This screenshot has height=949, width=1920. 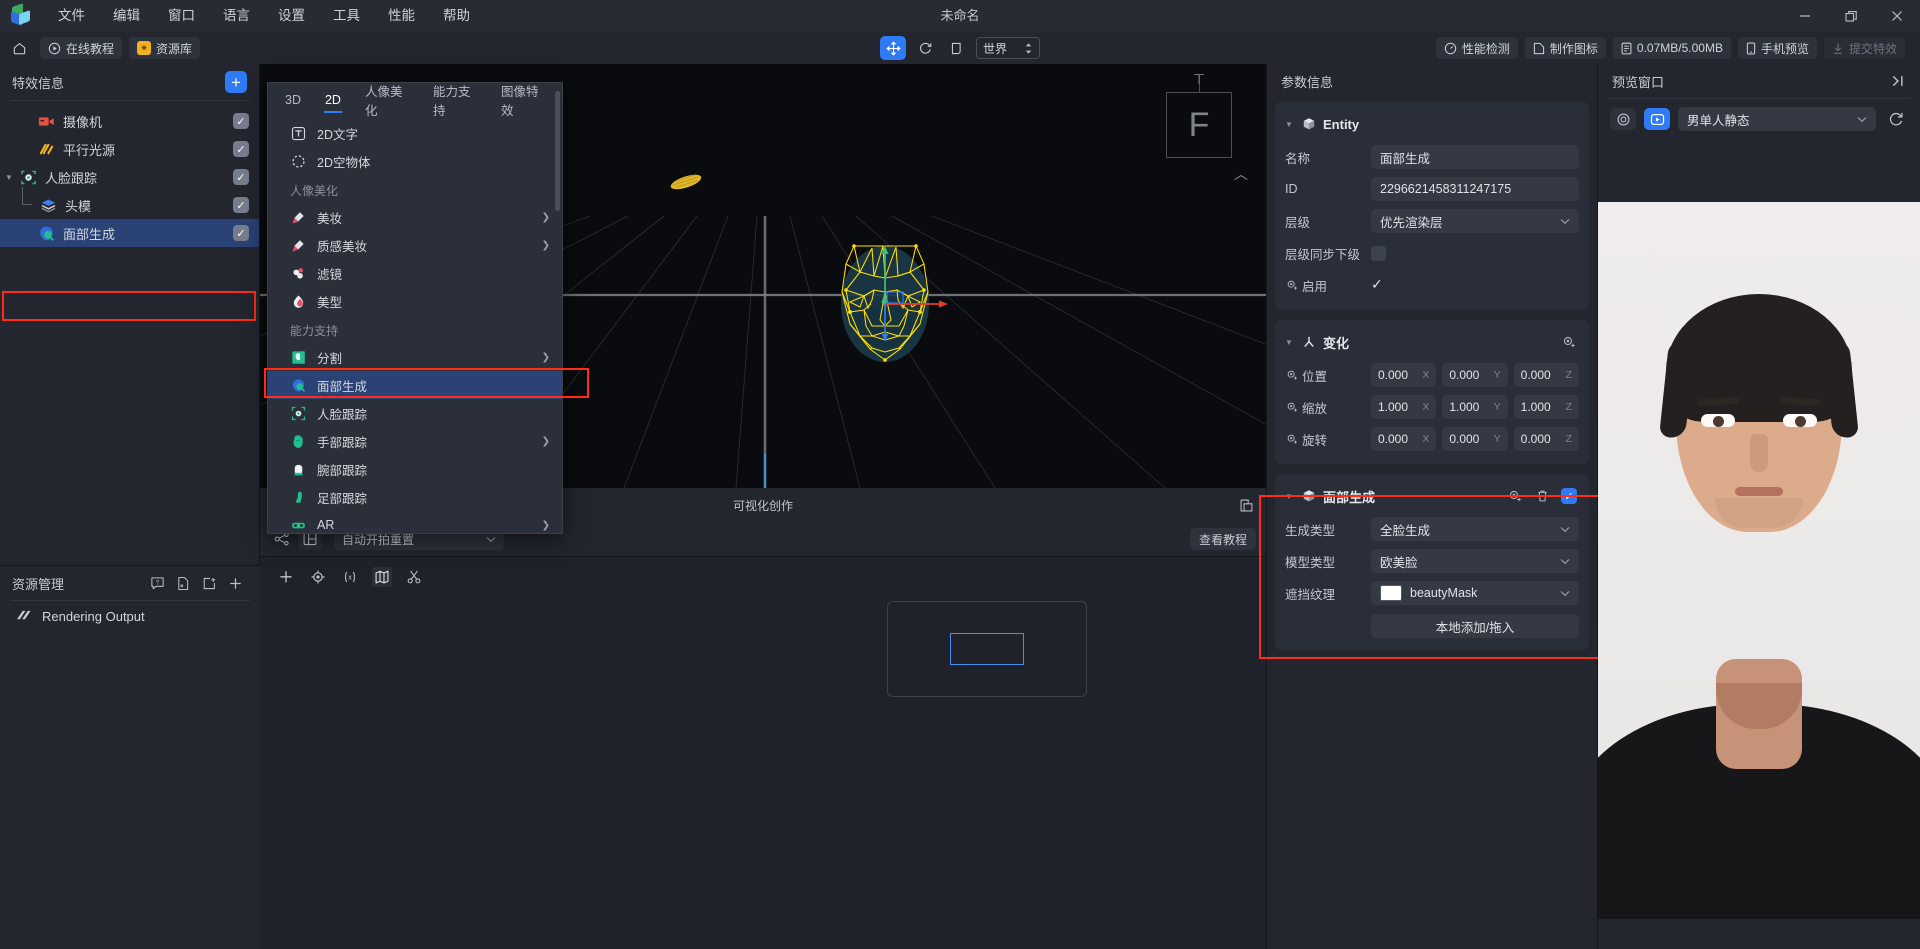 What do you see at coordinates (415, 441) in the screenshot?
I see `menu-item-hand-tracking: 手部跟踪 ❯` at bounding box center [415, 441].